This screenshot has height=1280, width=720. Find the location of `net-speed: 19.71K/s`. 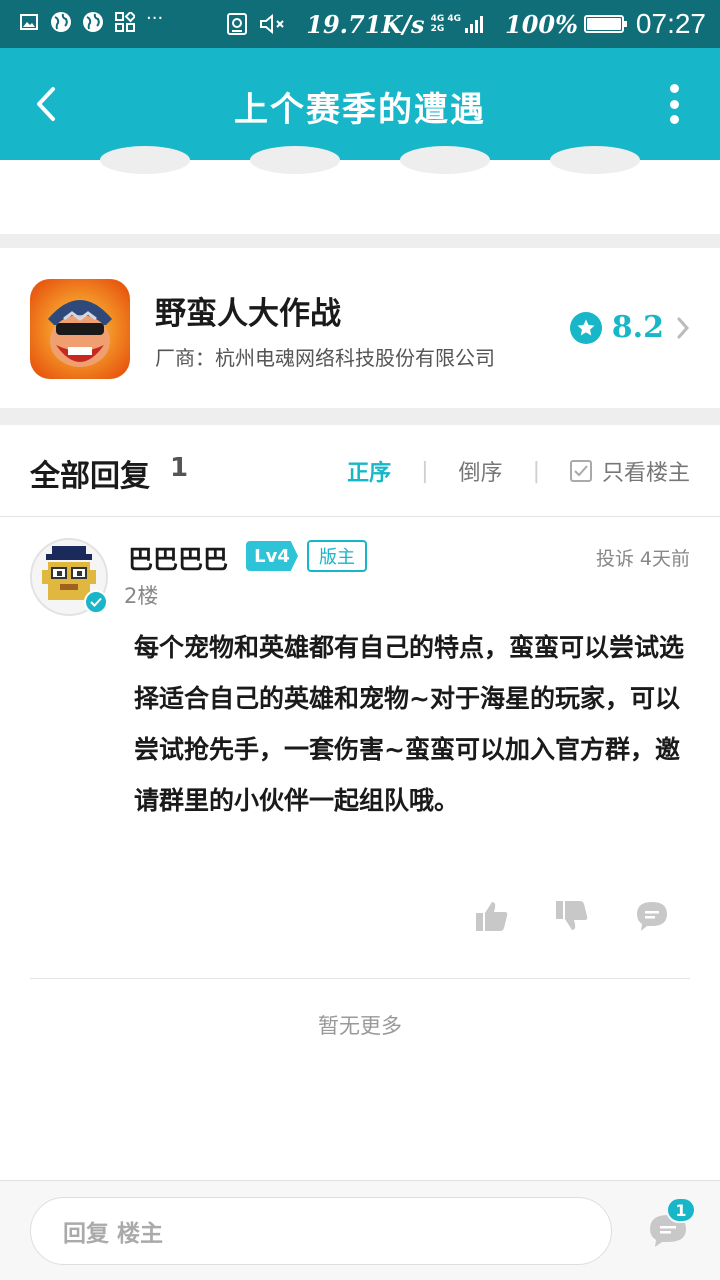

net-speed: 19.71K/s is located at coordinates (365, 24).